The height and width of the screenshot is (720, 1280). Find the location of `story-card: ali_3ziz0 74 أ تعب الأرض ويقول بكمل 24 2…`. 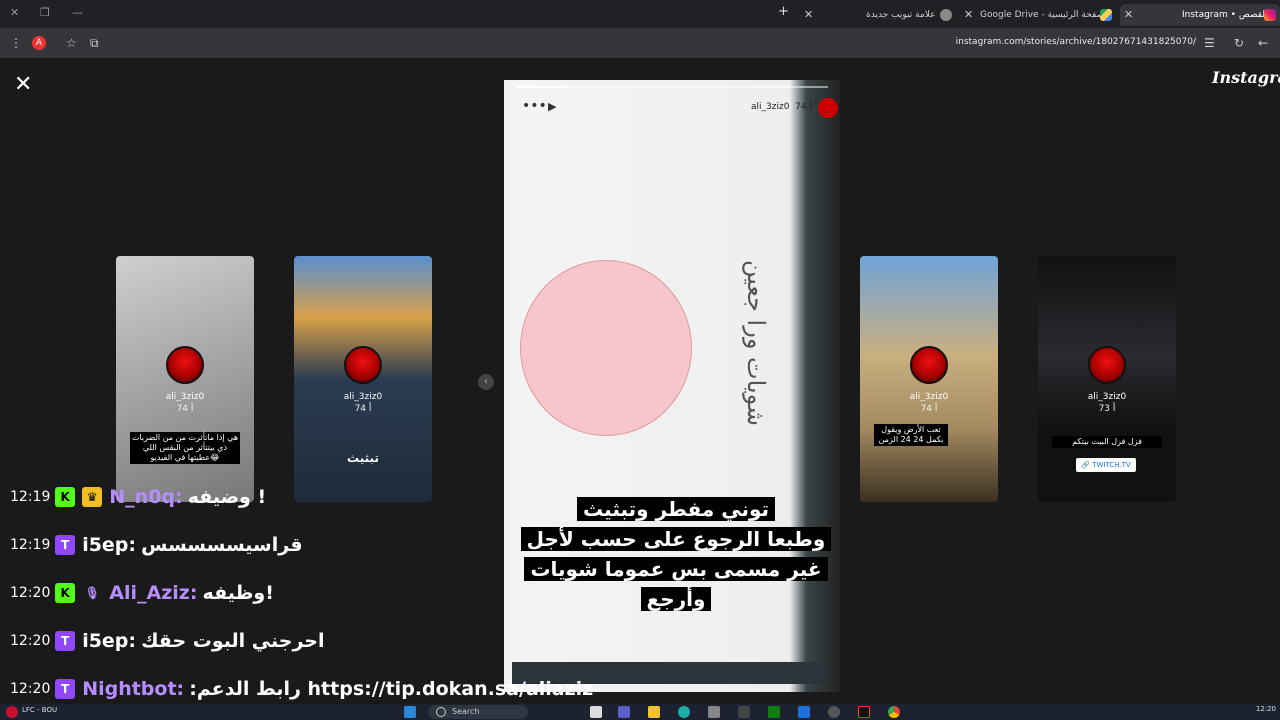

story-card: ali_3ziz0 74 أ تعب الأرض ويقول بكمل 24 2… is located at coordinates (929, 379).